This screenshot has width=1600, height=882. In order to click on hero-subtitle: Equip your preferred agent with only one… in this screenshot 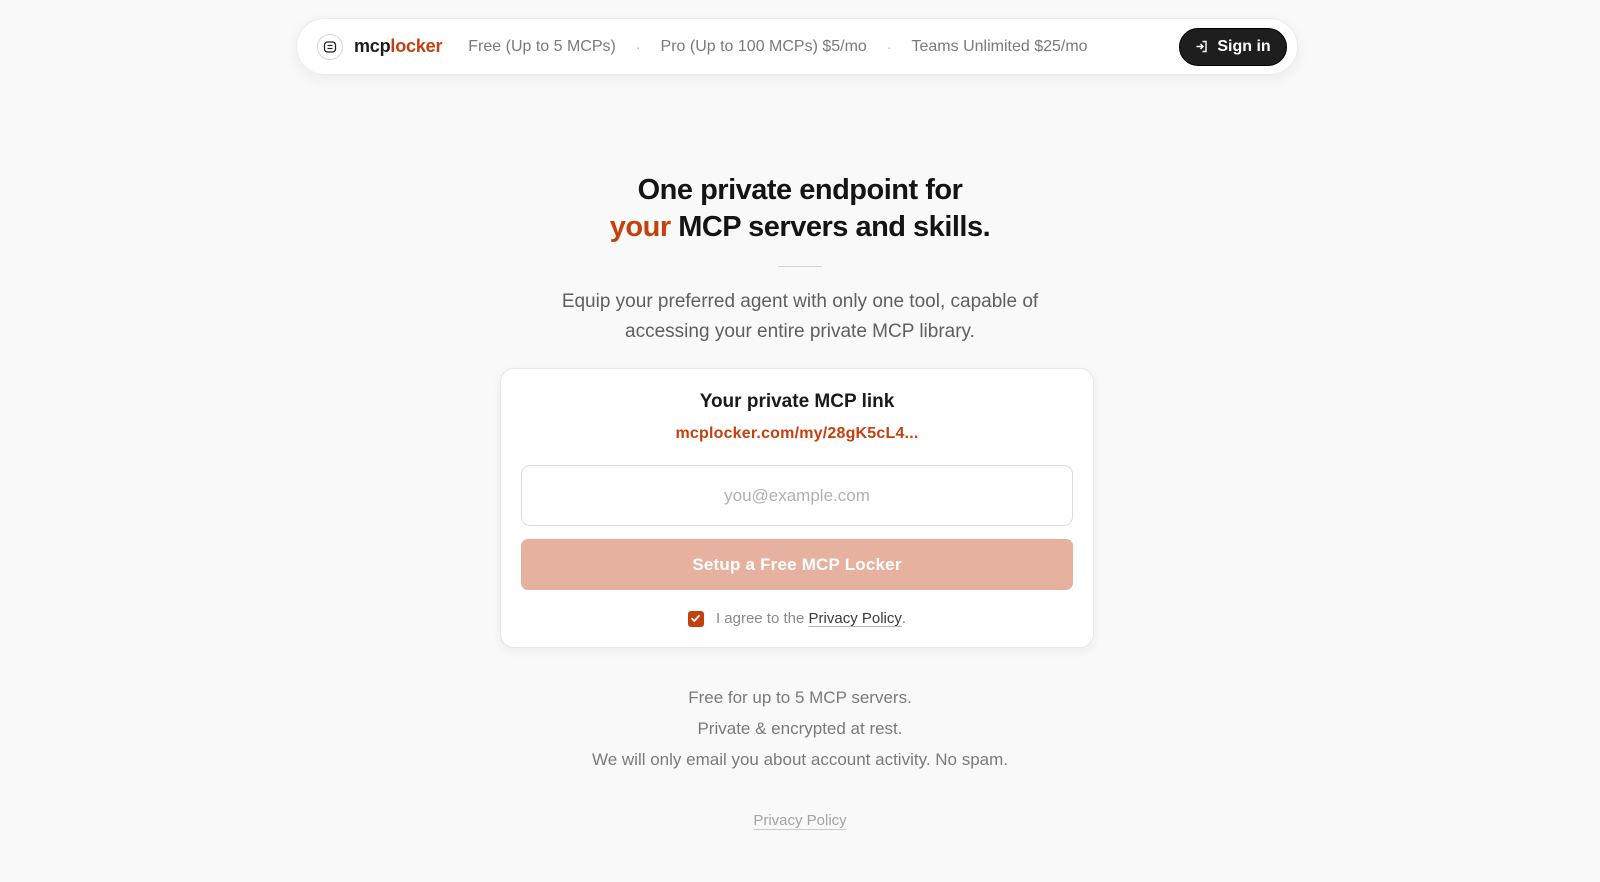, I will do `click(800, 317)`.